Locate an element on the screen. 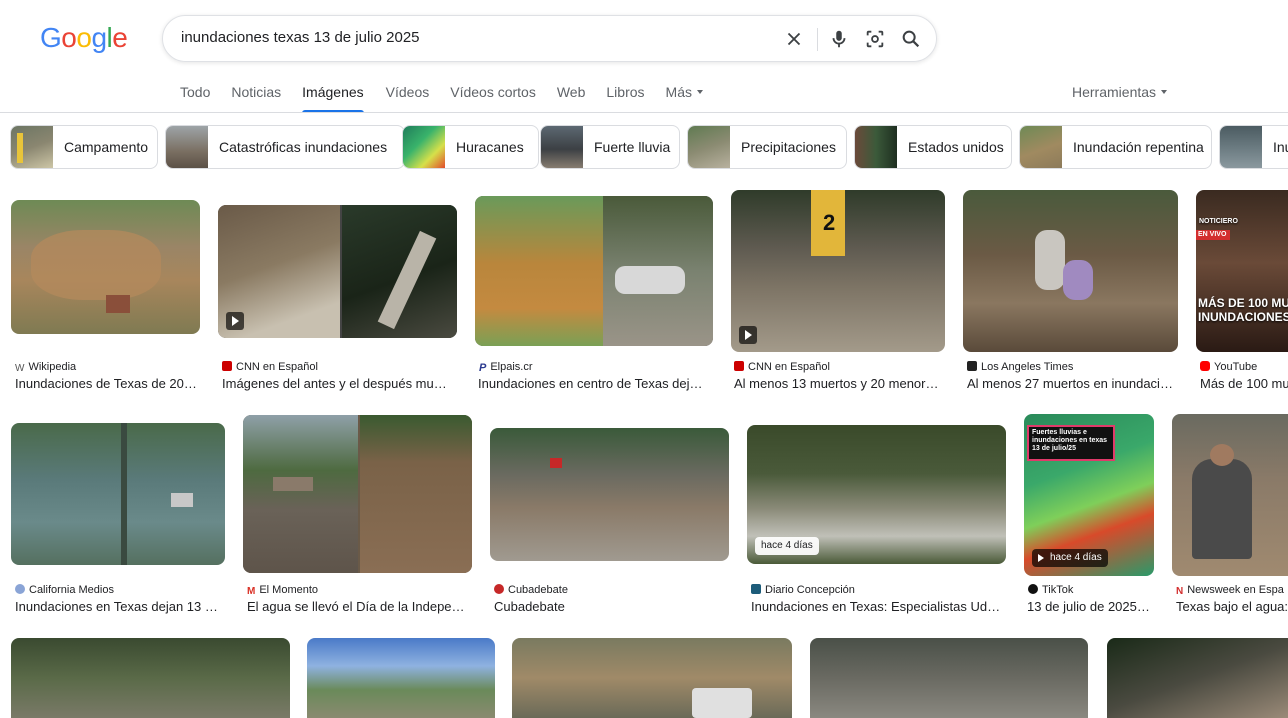 Image resolution: width=1288 pixels, height=718 pixels. tab-noticias: Noticias is located at coordinates (256, 98).